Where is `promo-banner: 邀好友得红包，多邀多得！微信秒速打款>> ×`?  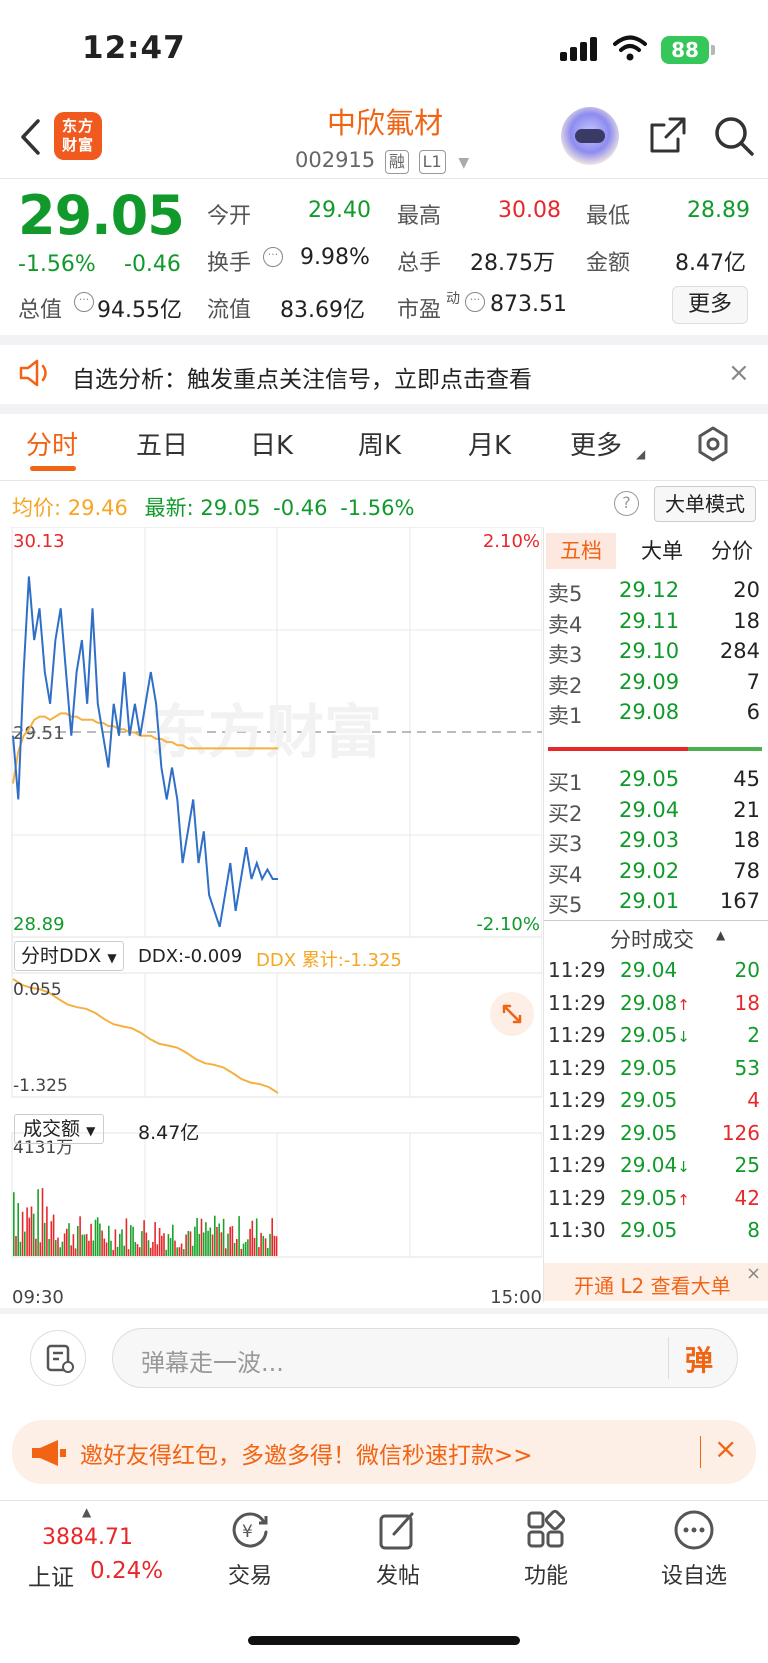 promo-banner: 邀好友得红包，多邀多得！微信秒速打款>> × is located at coordinates (384, 1452).